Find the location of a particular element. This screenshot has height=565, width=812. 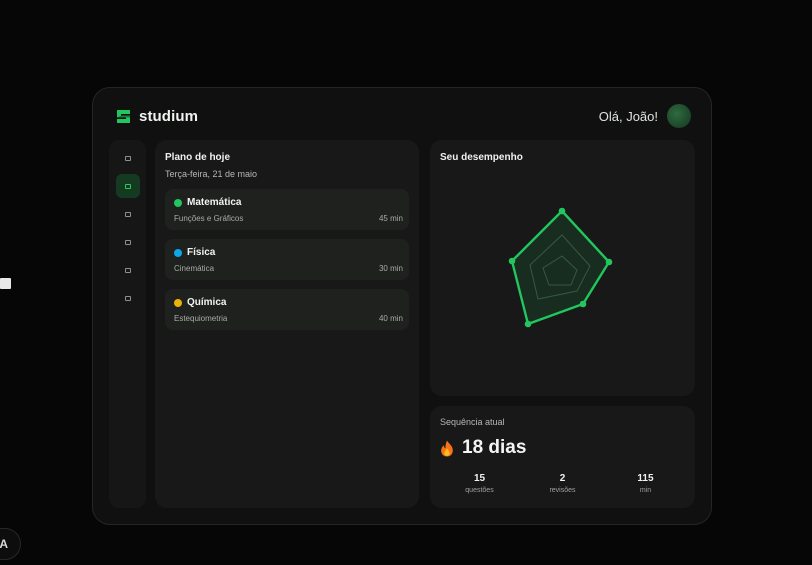

subject-topic: Cinemática is located at coordinates (194, 268).